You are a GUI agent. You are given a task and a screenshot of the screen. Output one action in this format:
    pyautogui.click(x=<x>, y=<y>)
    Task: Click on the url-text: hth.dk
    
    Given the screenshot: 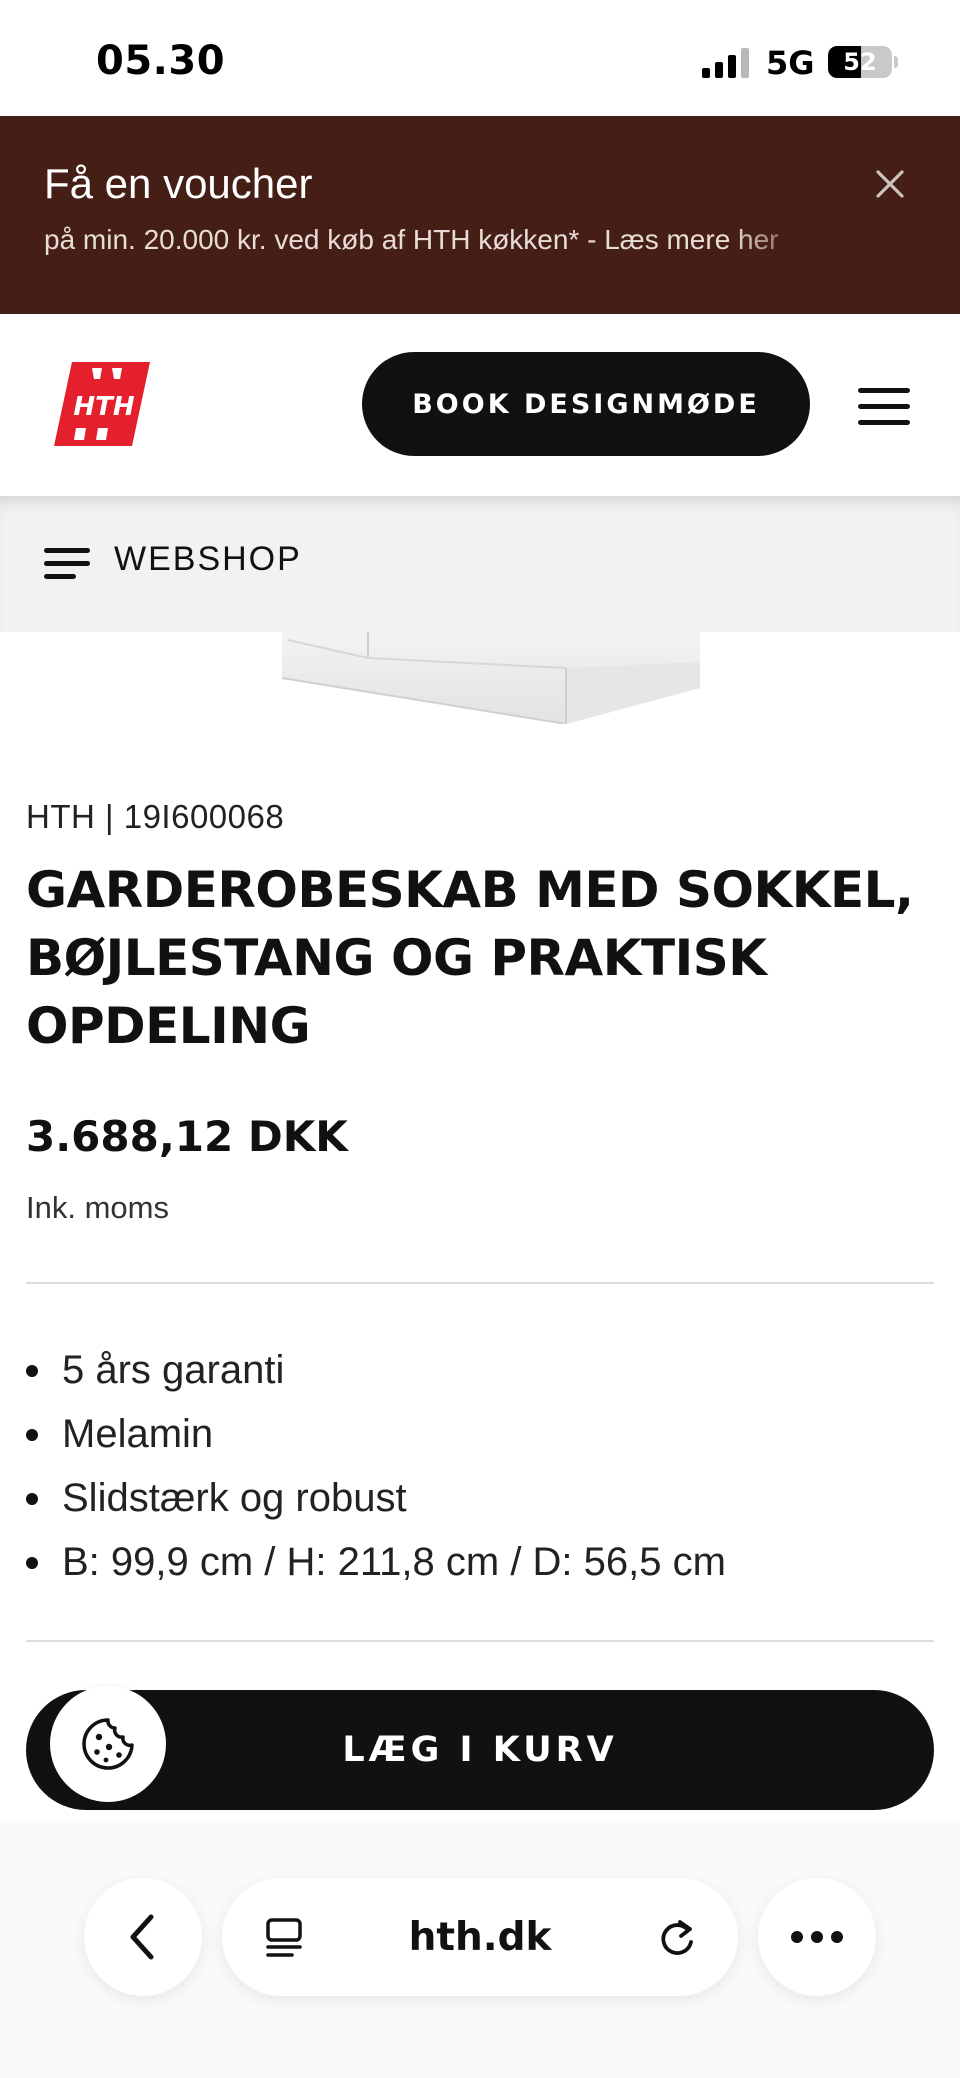 What is the action you would take?
    pyautogui.click(x=480, y=1937)
    